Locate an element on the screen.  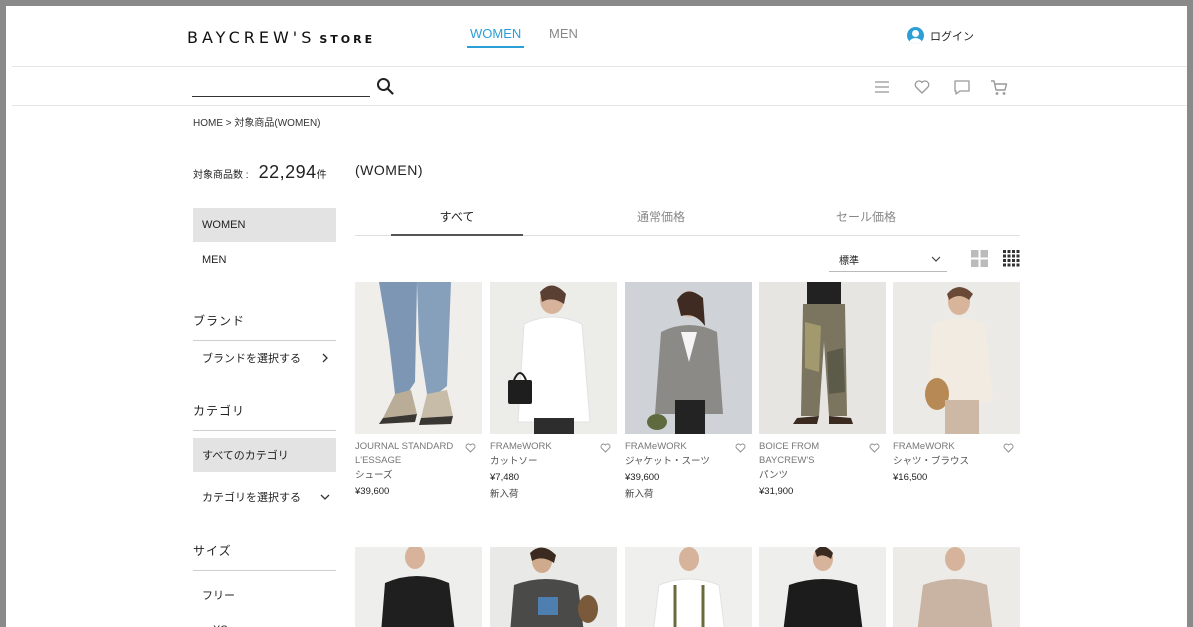
logo-sub: STORE is located at coordinates (347, 39).